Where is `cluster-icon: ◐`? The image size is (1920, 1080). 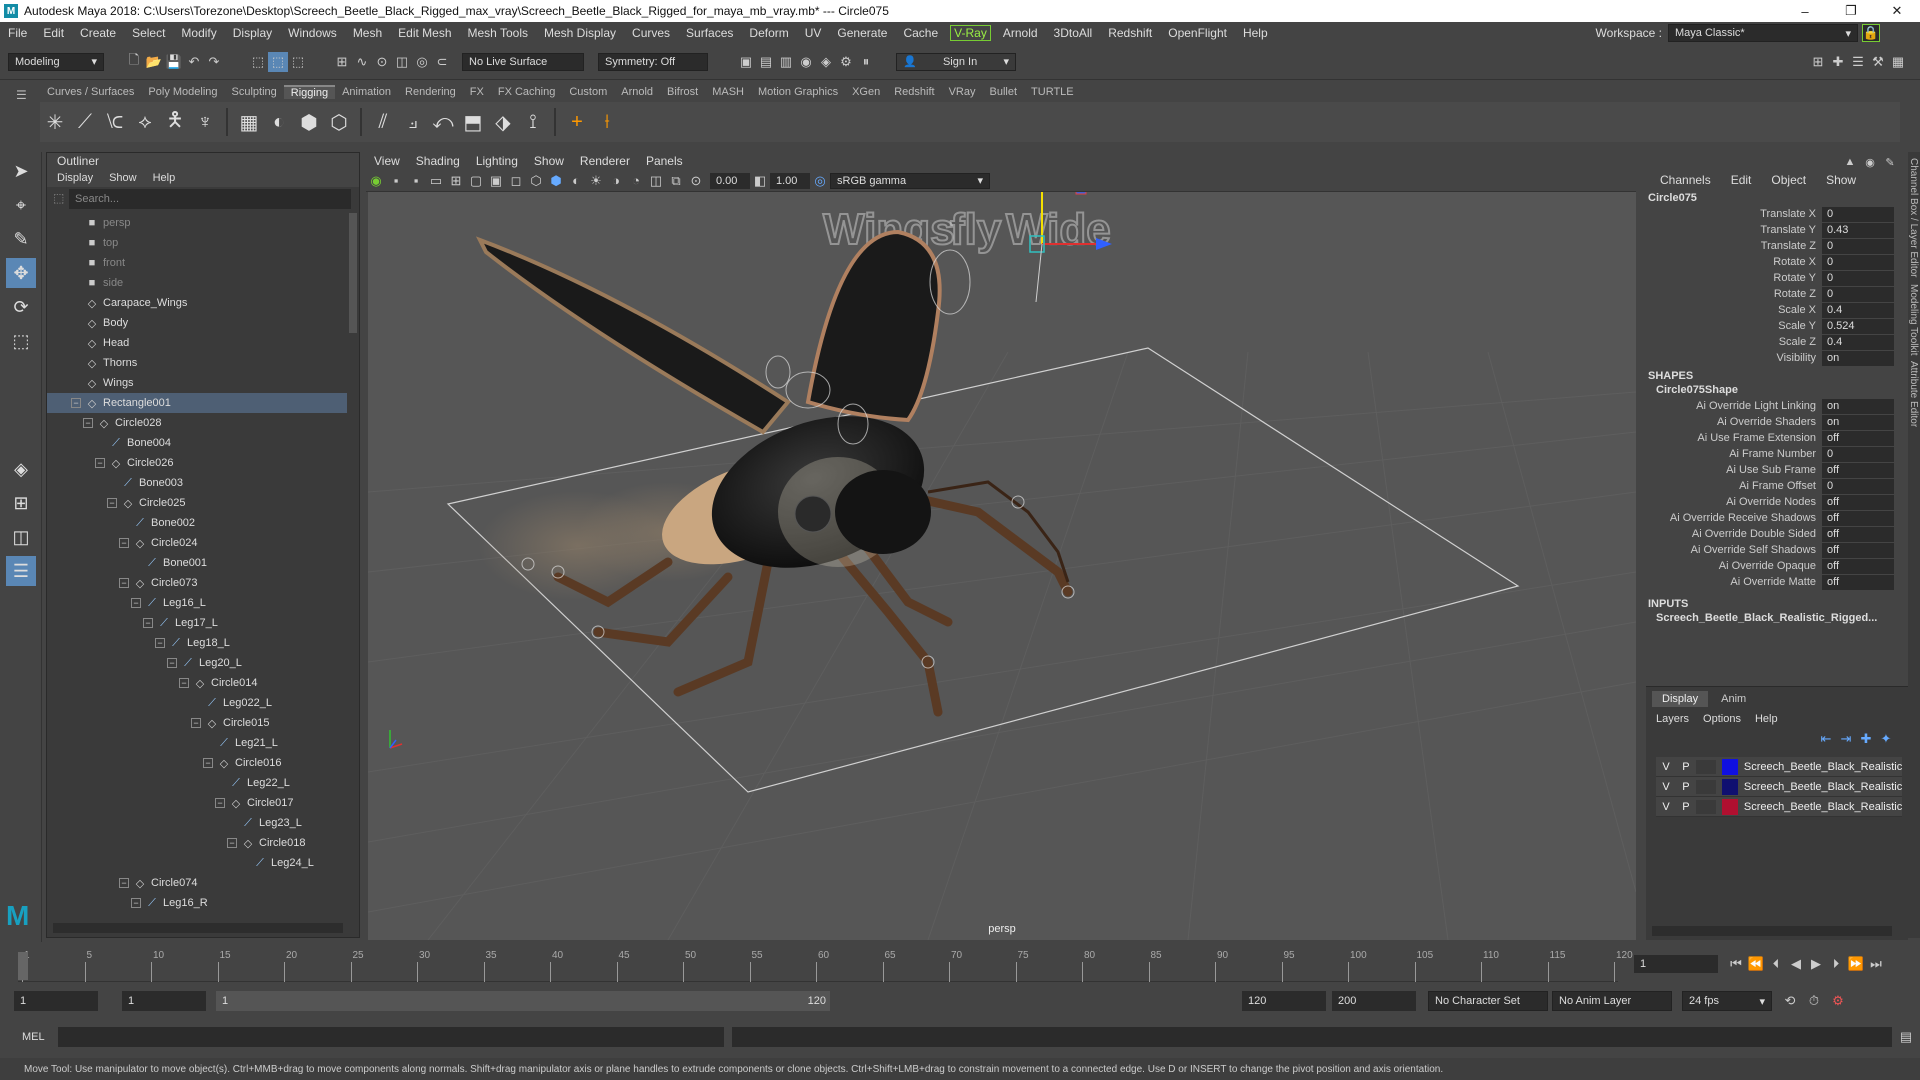 cluster-icon: ◐ is located at coordinates (279, 122).